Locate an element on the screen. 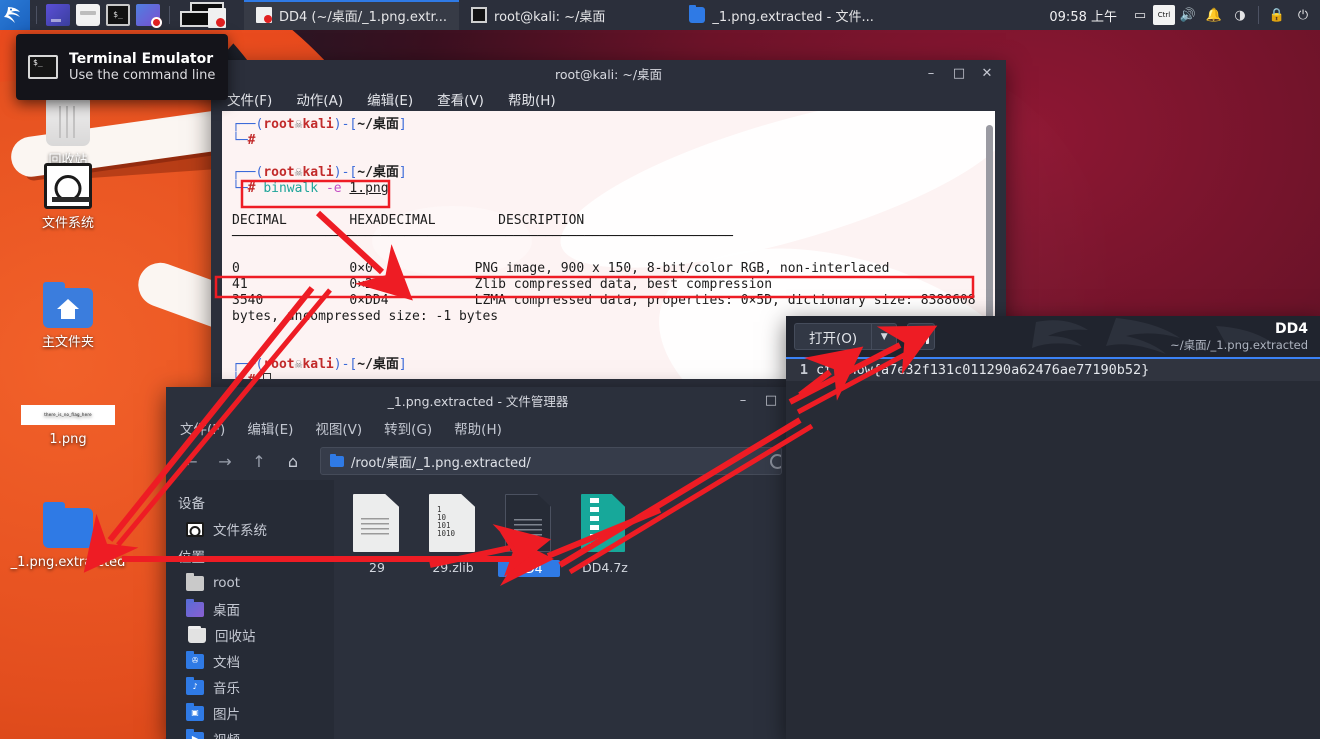 The image size is (1320, 739). command-name: binwalk is located at coordinates (291, 188).